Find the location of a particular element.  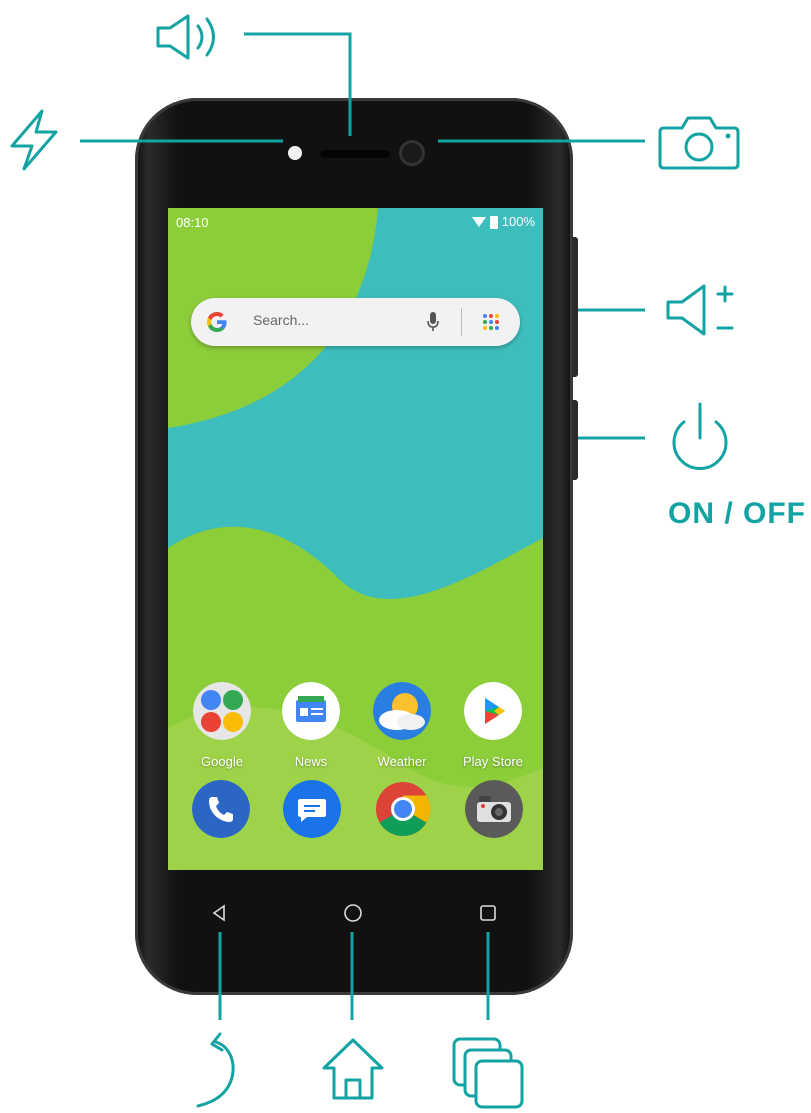

app-label: News is located at coordinates (311, 761).